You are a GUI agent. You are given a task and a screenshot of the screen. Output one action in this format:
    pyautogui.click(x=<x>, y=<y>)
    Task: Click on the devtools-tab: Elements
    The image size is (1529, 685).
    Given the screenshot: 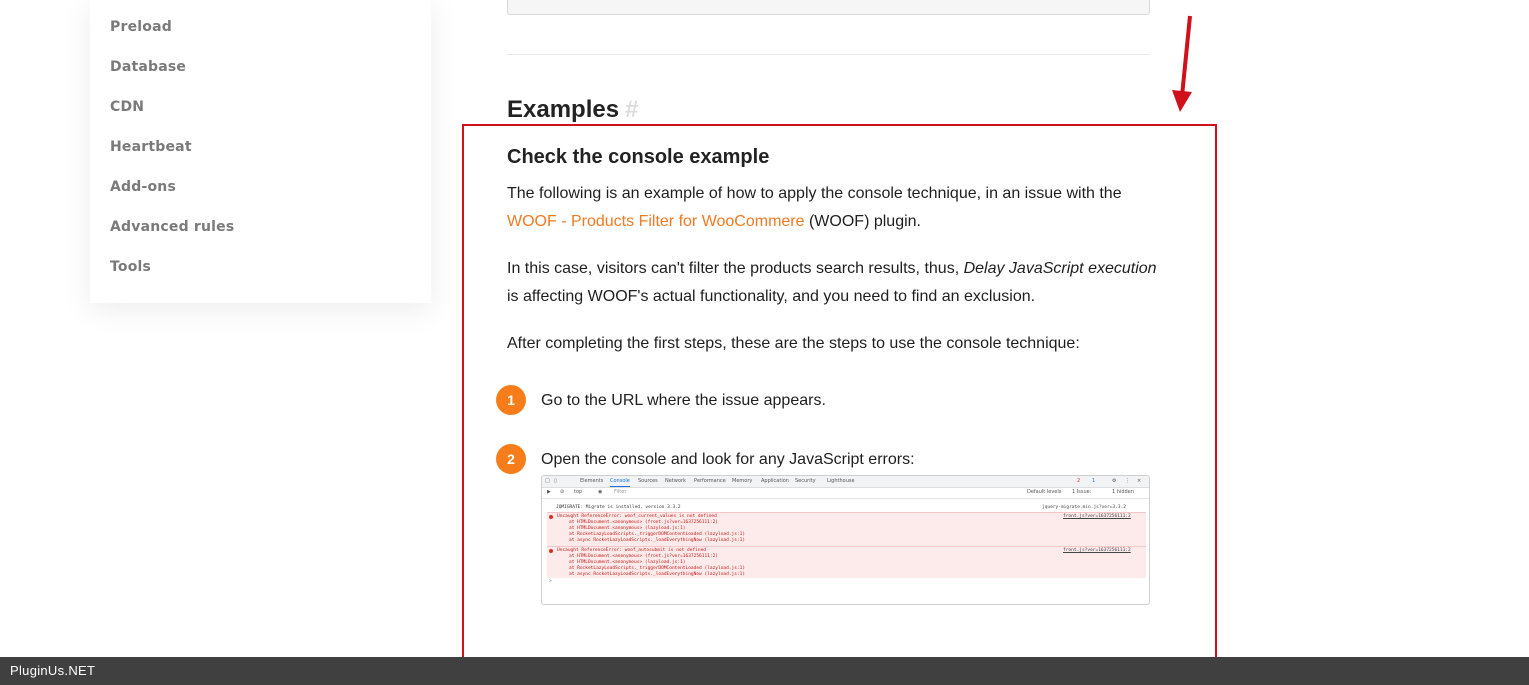 What is the action you would take?
    pyautogui.click(x=592, y=481)
    